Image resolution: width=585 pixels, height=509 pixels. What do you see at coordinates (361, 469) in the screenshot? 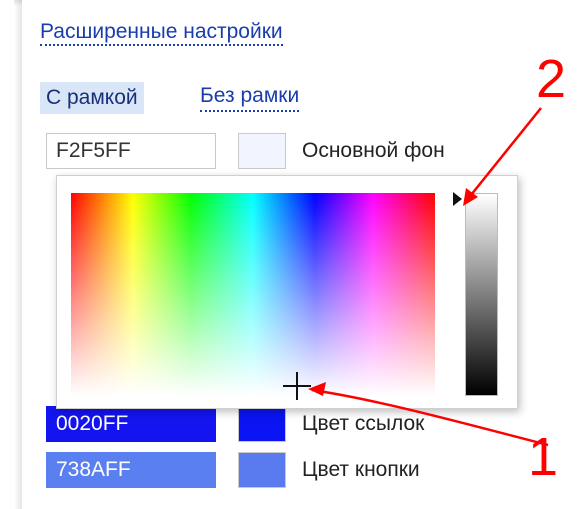
I see `button-color-label: Цвет кнопки` at bounding box center [361, 469].